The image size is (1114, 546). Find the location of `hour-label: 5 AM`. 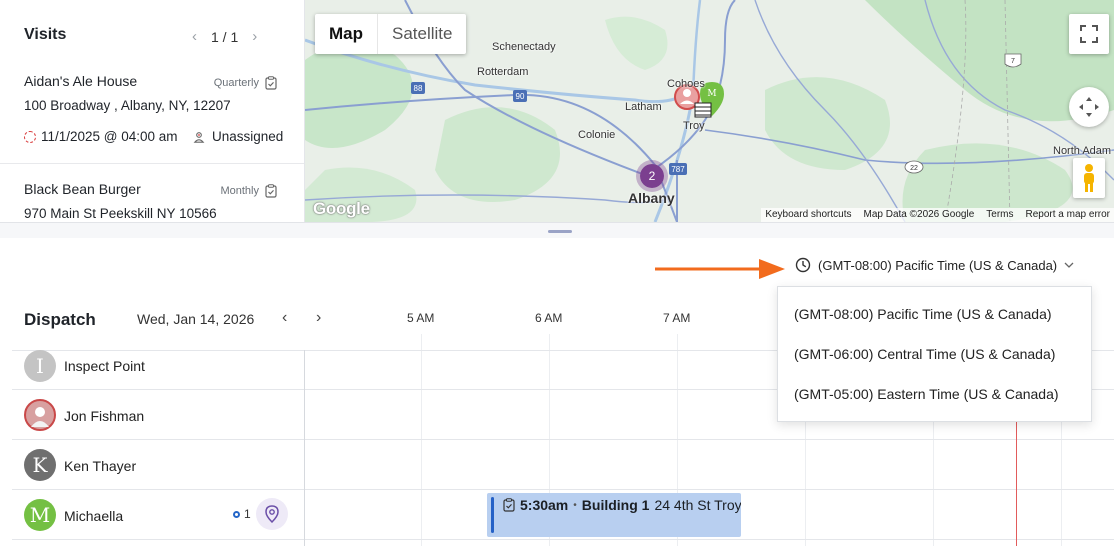

hour-label: 5 AM is located at coordinates (421, 318).